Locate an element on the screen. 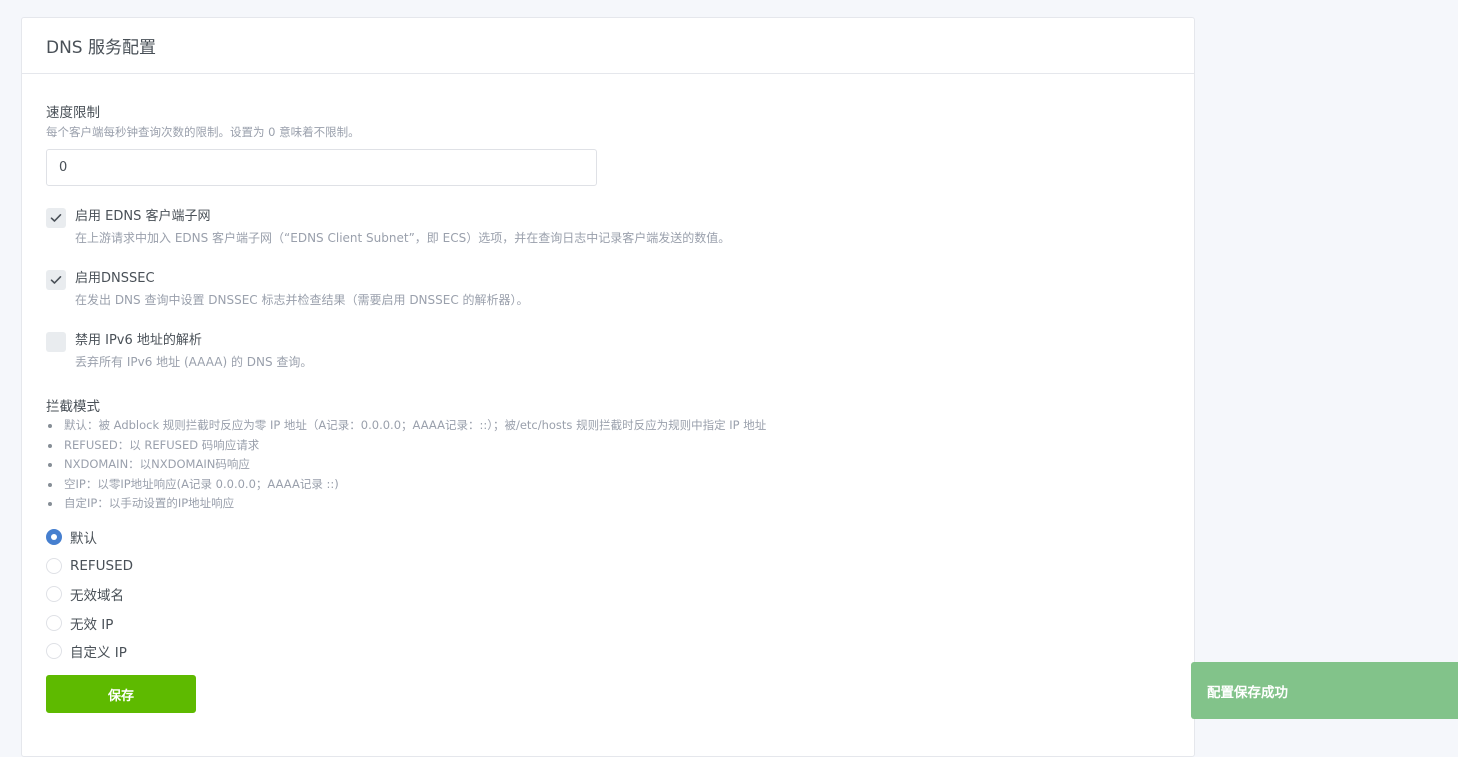 Image resolution: width=1458 pixels, height=757 pixels. disable-ipv6-checkbox is located at coordinates (56, 342).